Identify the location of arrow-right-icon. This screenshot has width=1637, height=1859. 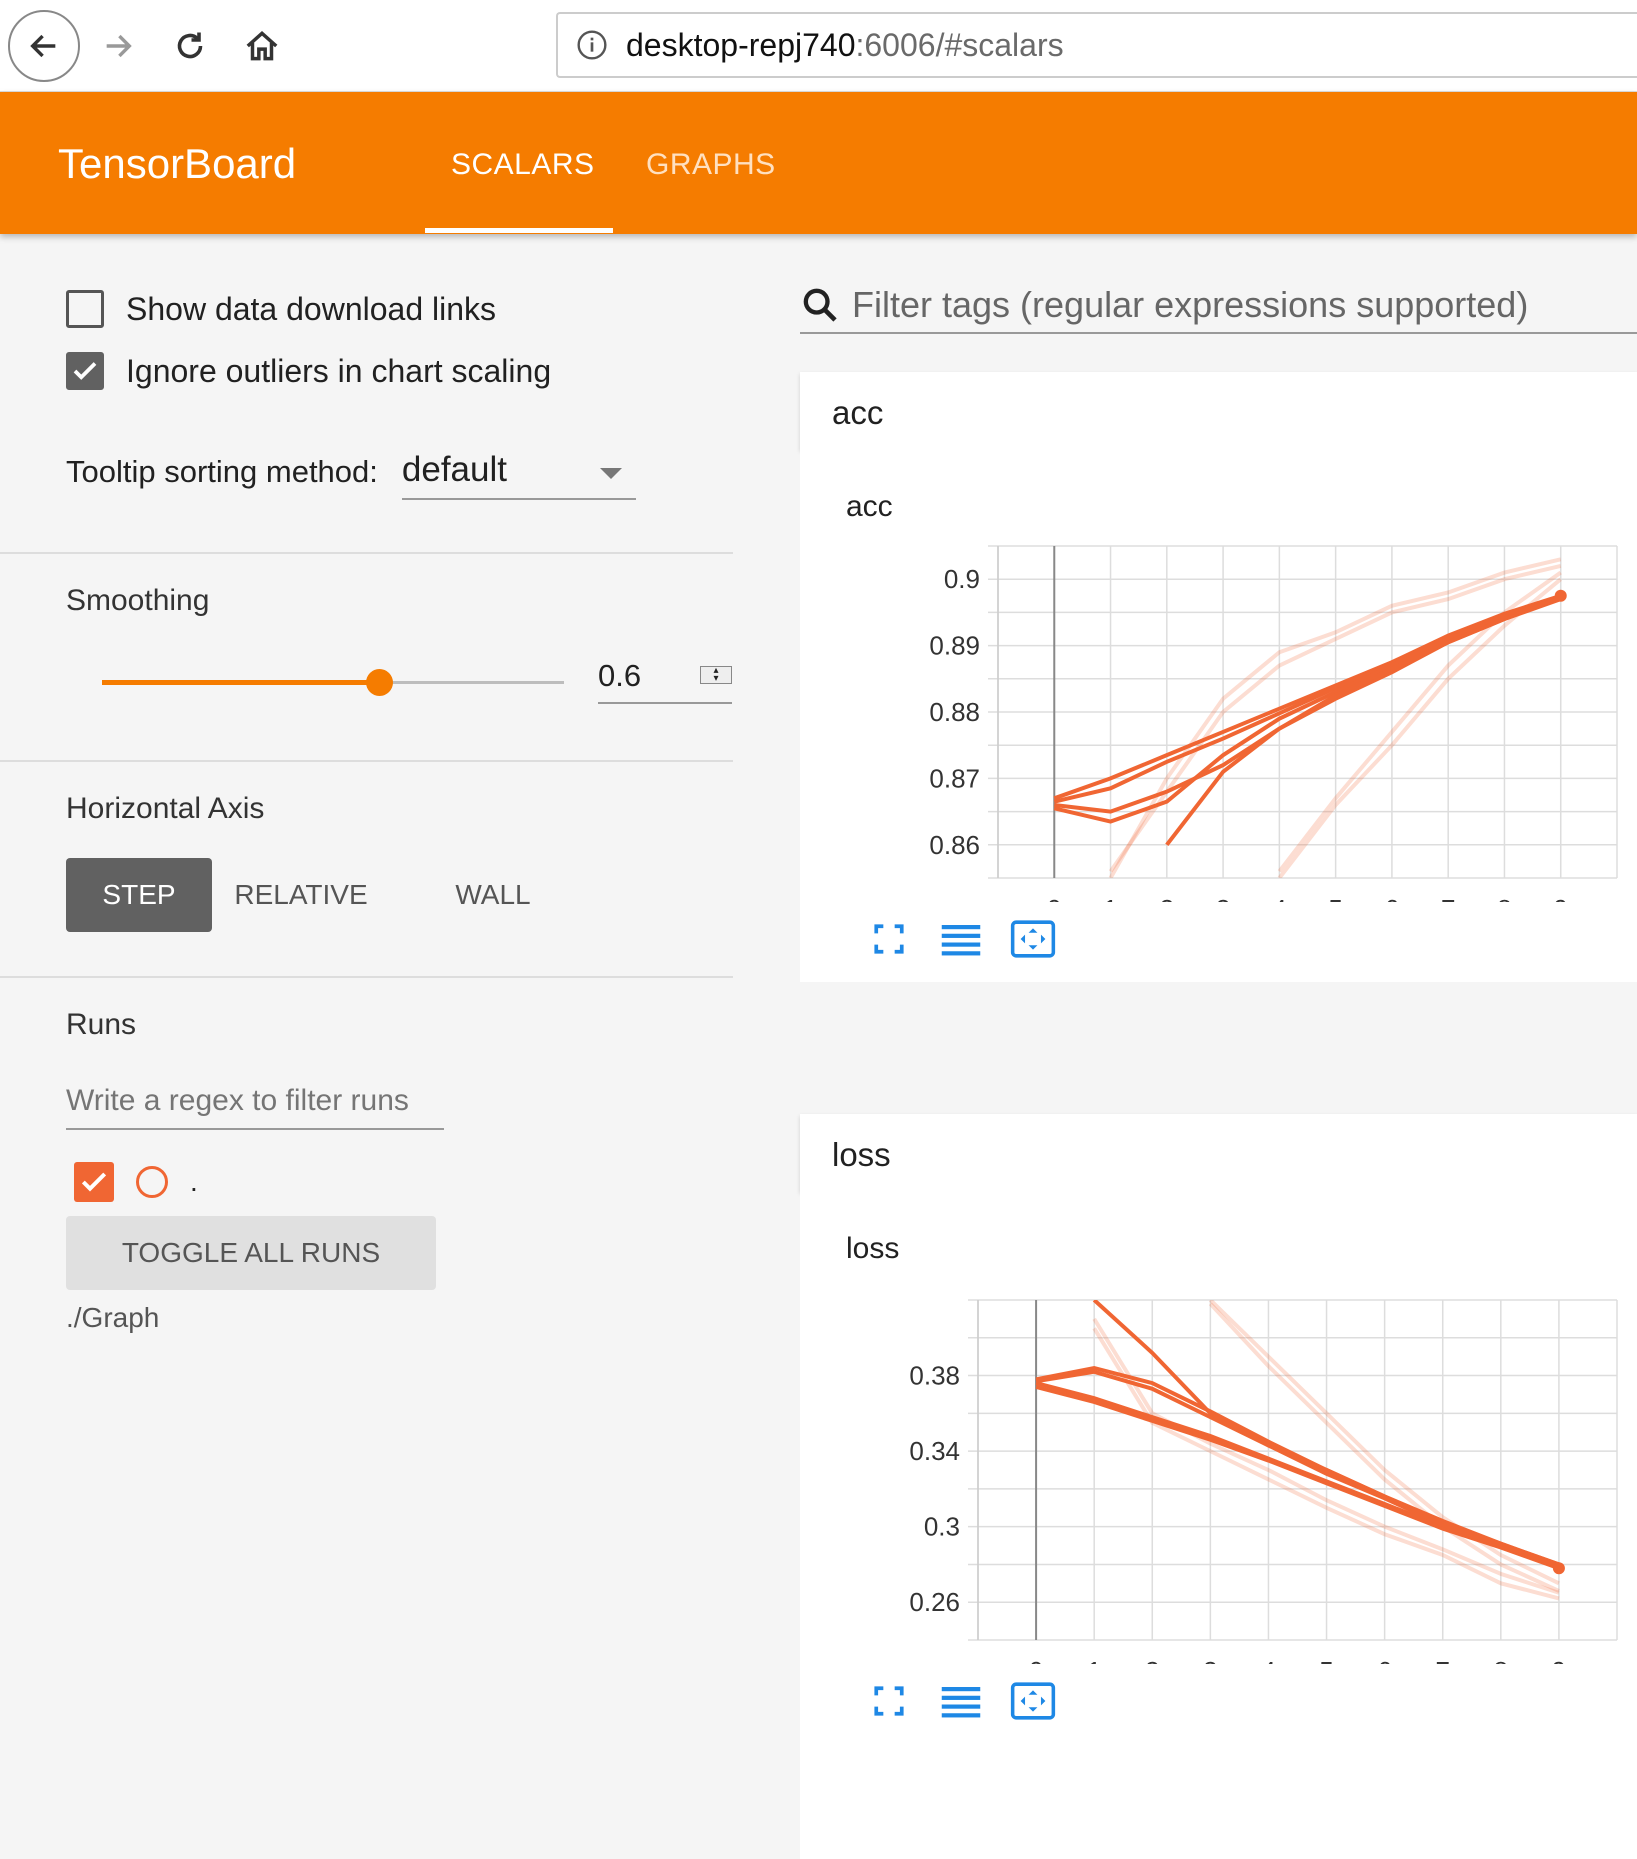
(119, 46).